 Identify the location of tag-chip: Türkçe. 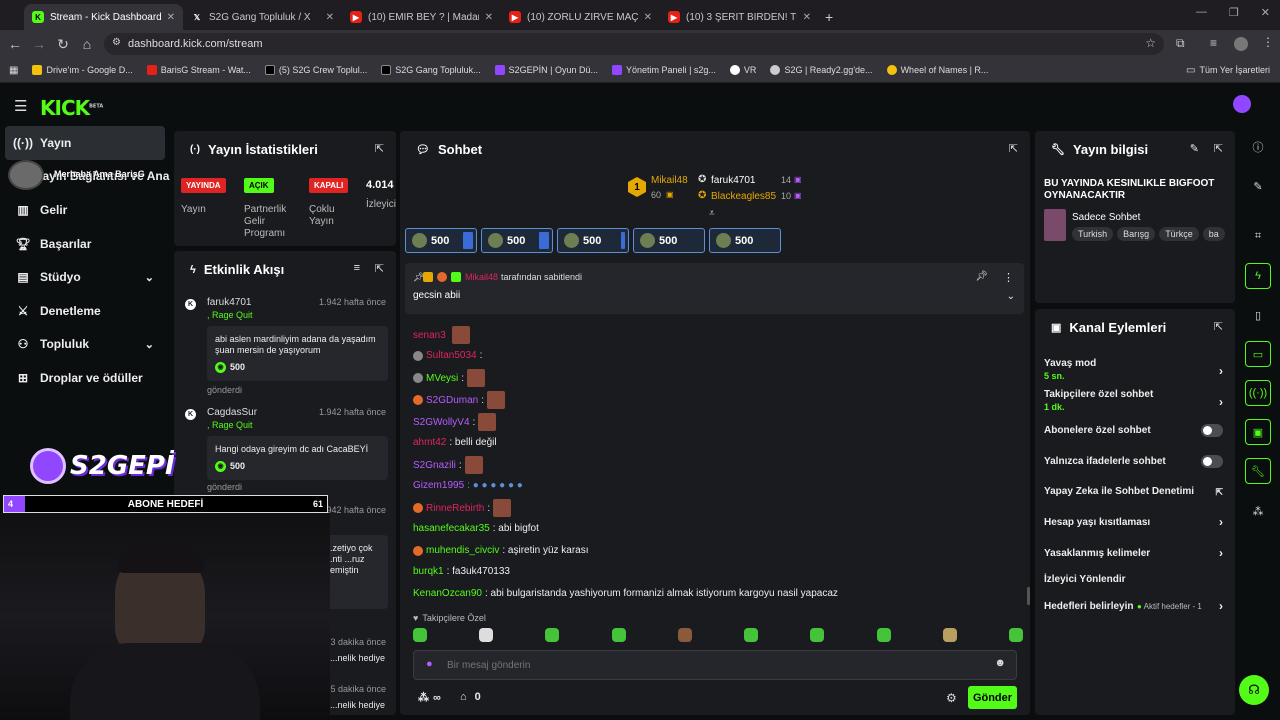
(1179, 234).